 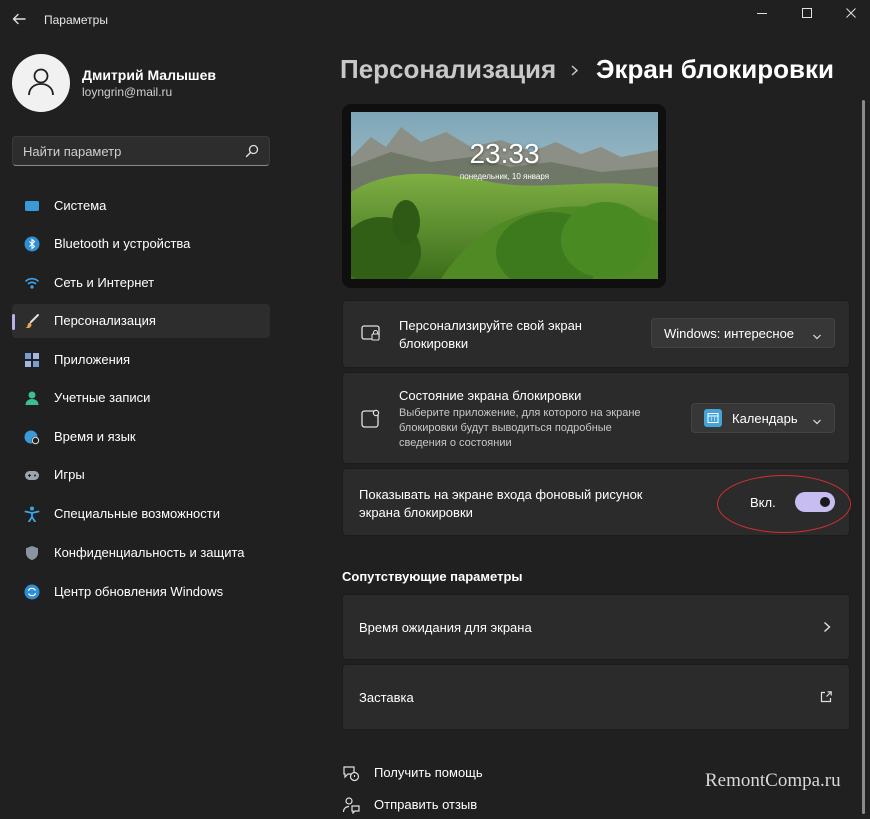 I want to click on sidebar-item-label: Специальные возможности, so click(x=137, y=513).